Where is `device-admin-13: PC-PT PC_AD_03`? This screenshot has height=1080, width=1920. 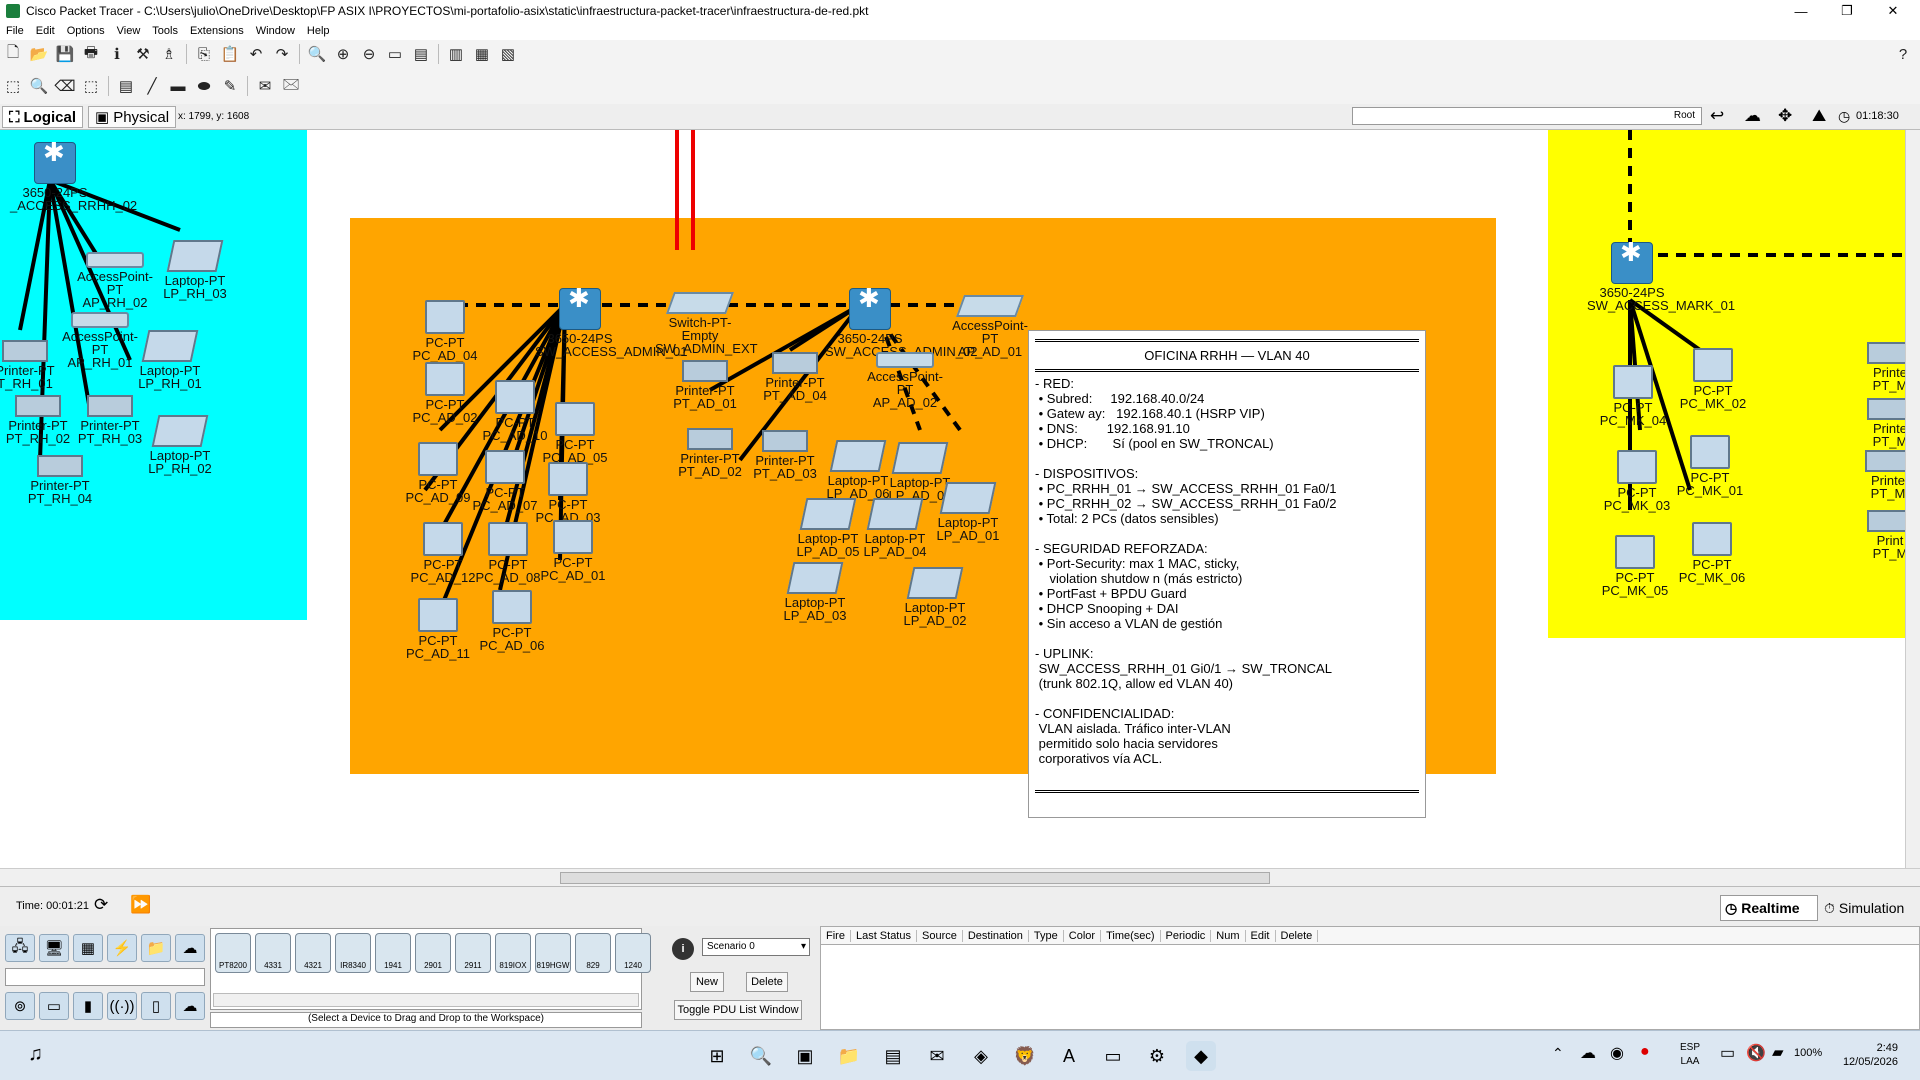
device-admin-13: PC-PT PC_AD_03 is located at coordinates (568, 493).